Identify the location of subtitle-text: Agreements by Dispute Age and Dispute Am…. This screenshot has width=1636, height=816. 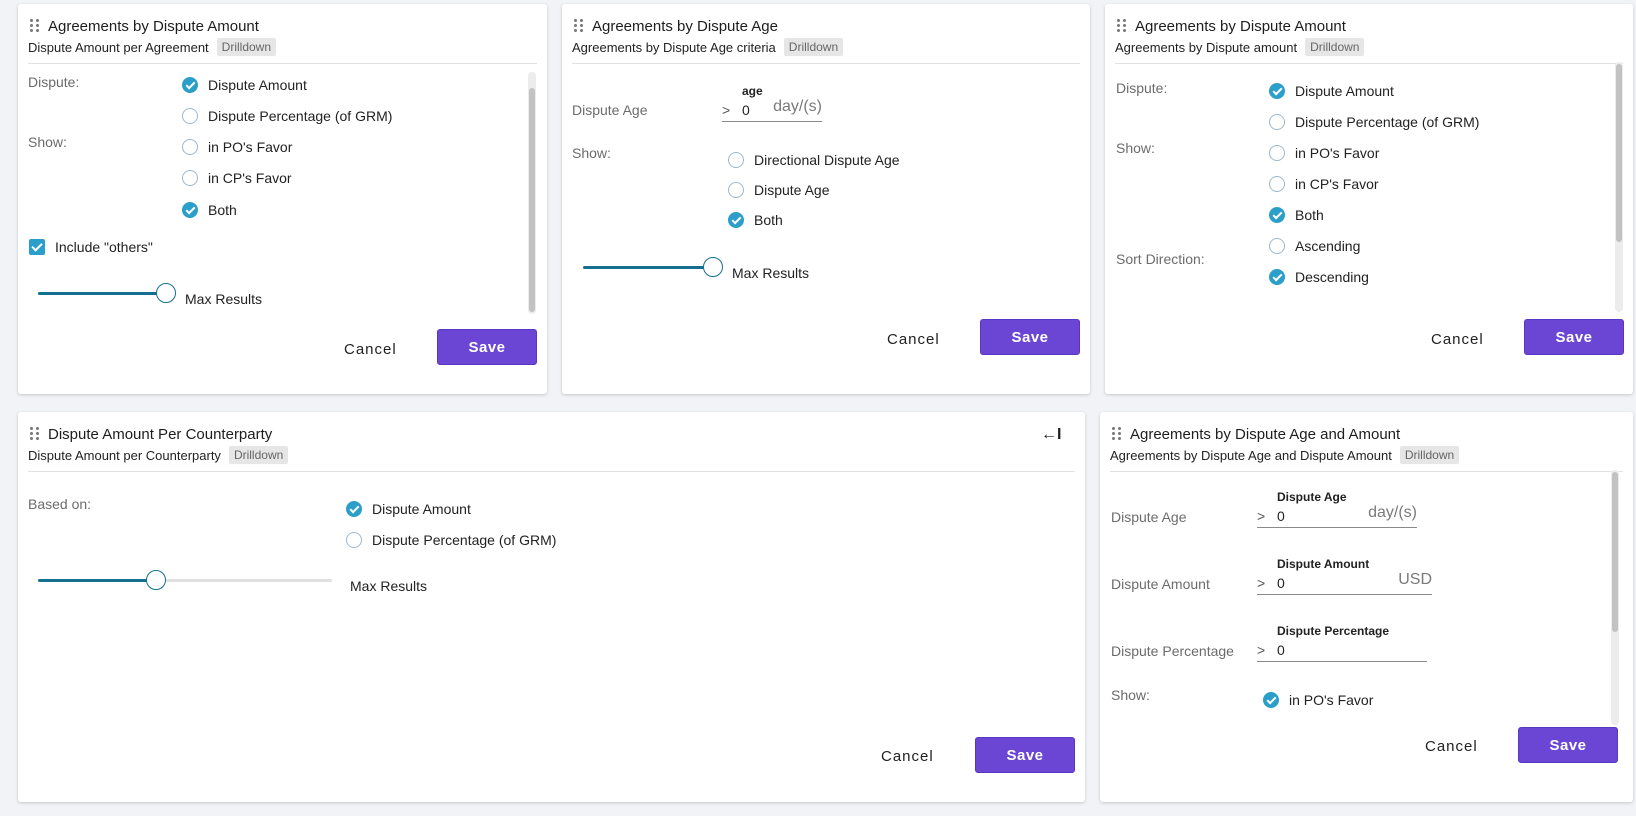
(1251, 455).